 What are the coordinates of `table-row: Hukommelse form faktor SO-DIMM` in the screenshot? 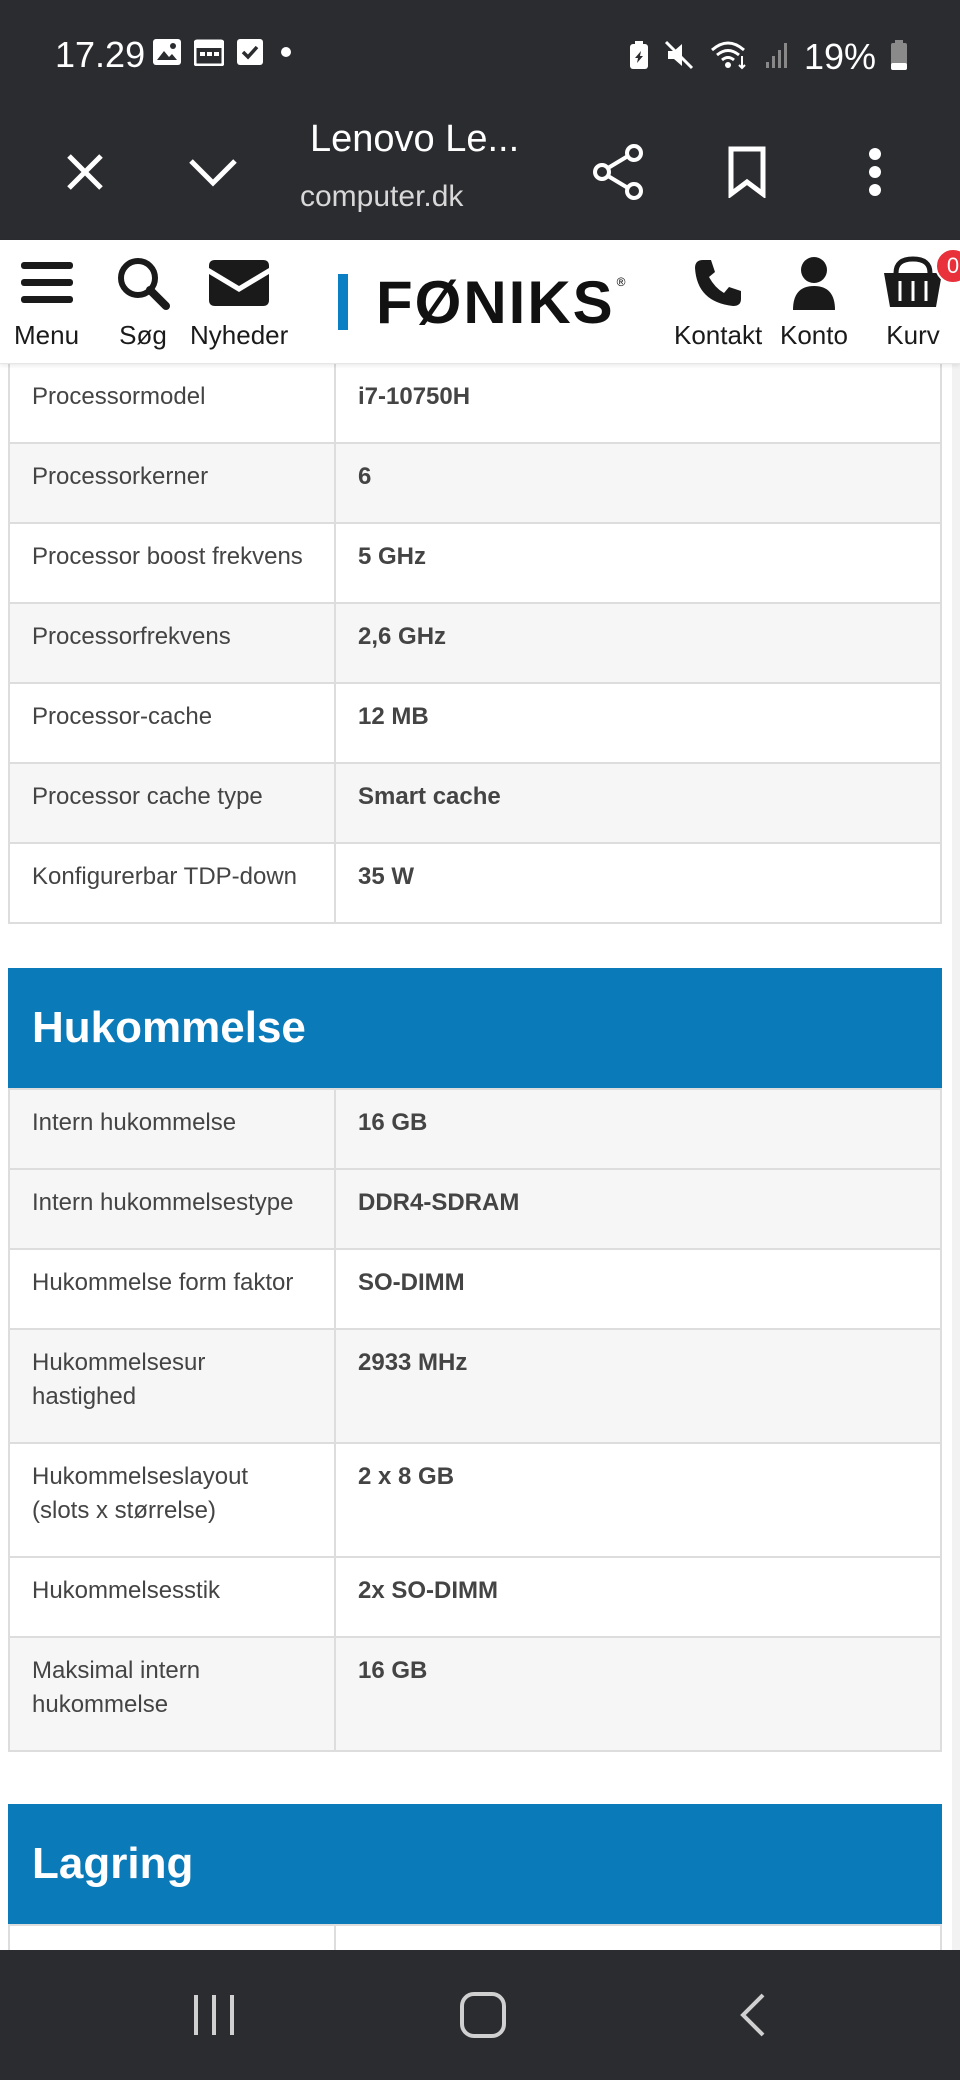 It's located at (475, 1289).